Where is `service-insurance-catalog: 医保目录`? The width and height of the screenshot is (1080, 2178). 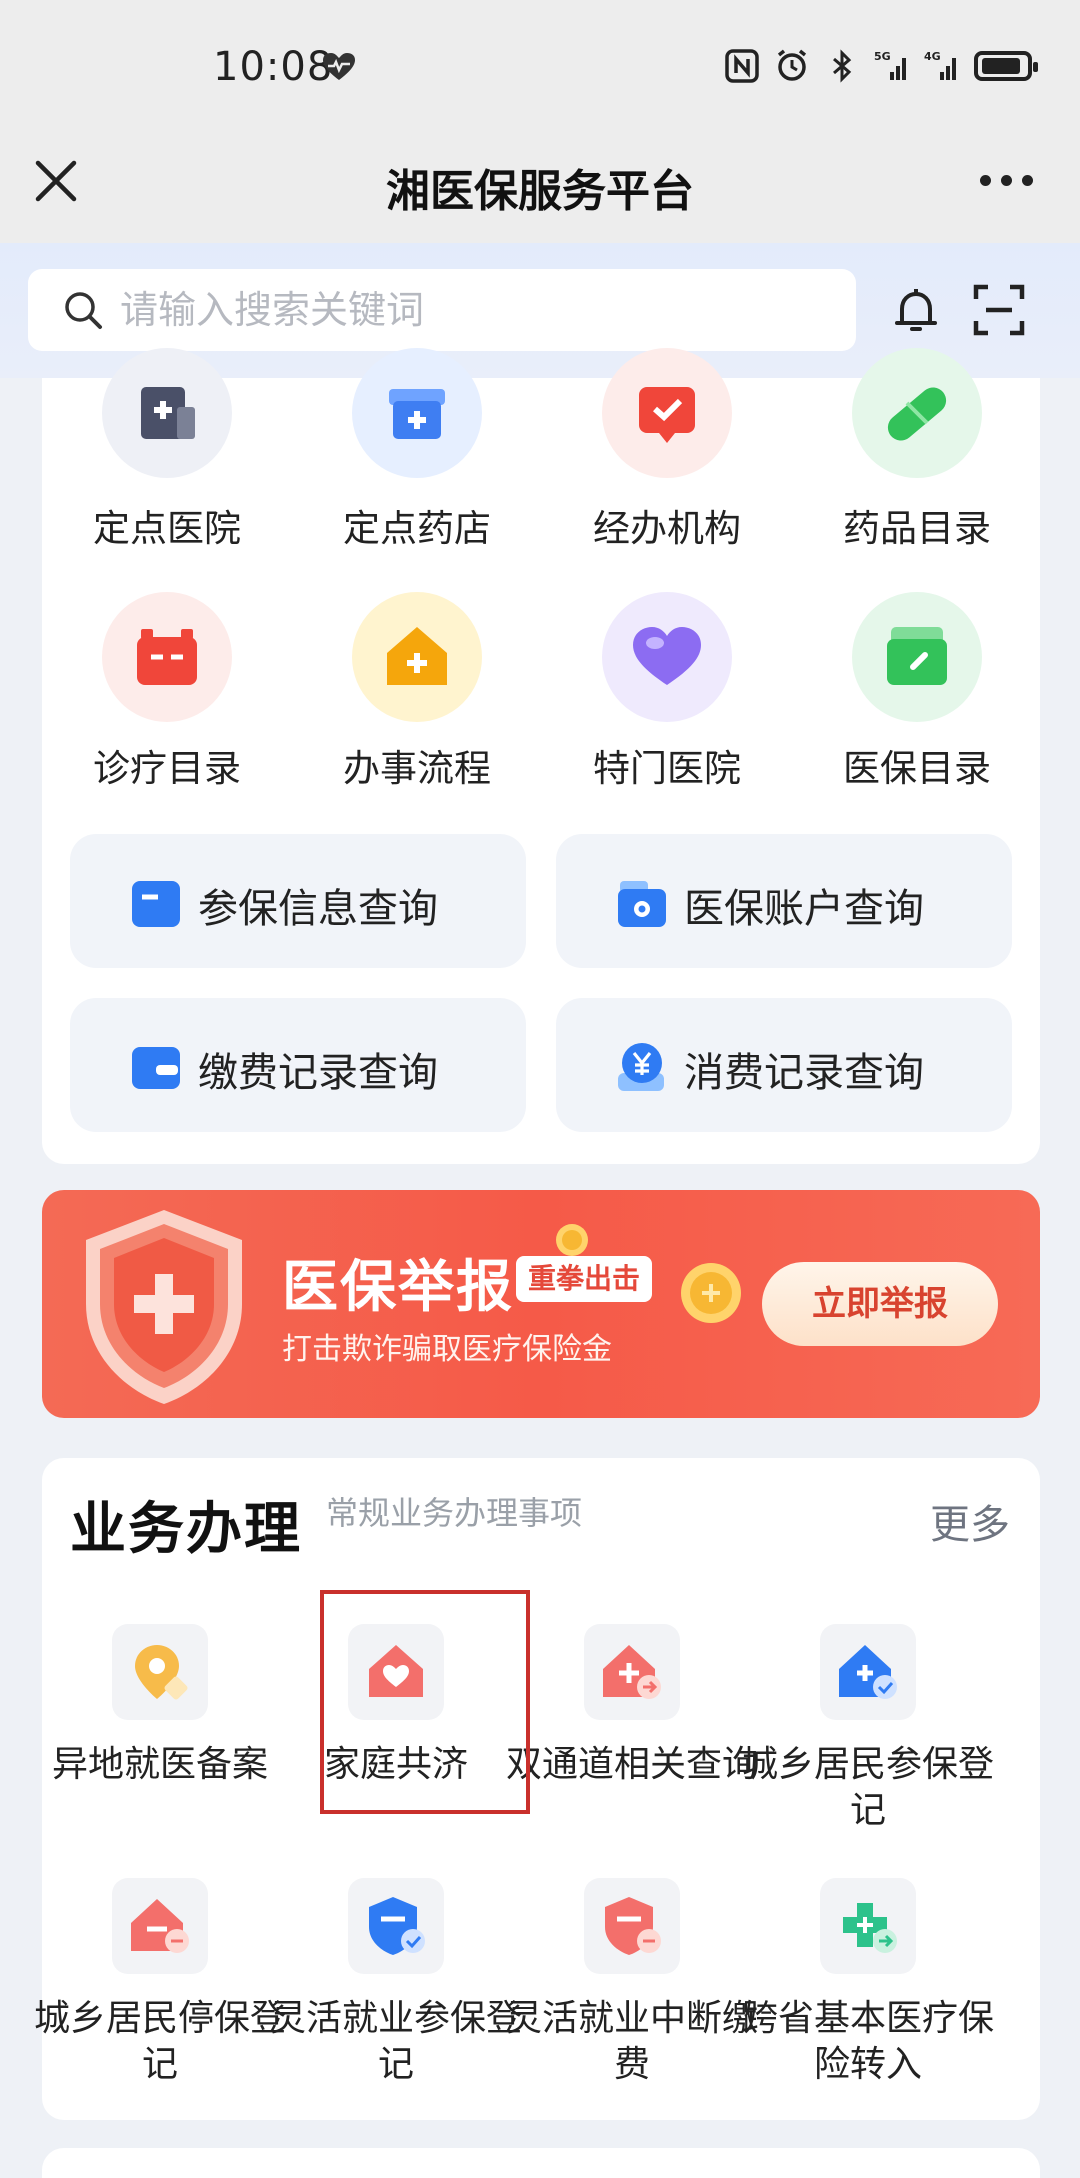 service-insurance-catalog: 医保目录 is located at coordinates (917, 692).